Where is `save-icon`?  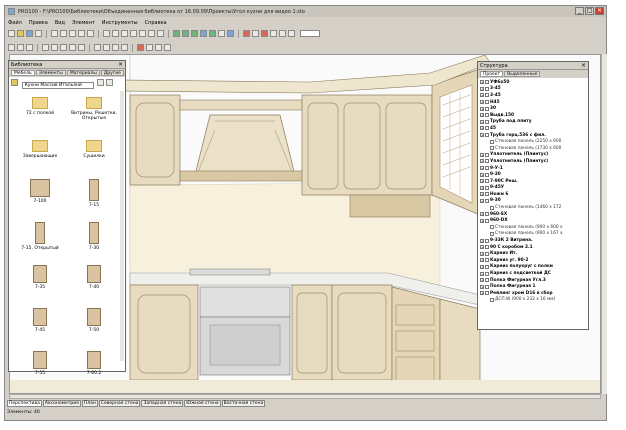
save-icon is located at coordinates (29, 33).